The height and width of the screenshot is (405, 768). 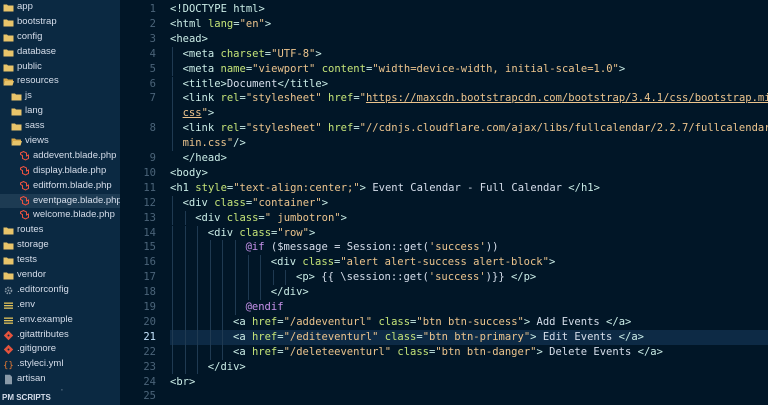 What do you see at coordinates (593, 351) in the screenshot?
I see `text-token: Delete Events` at bounding box center [593, 351].